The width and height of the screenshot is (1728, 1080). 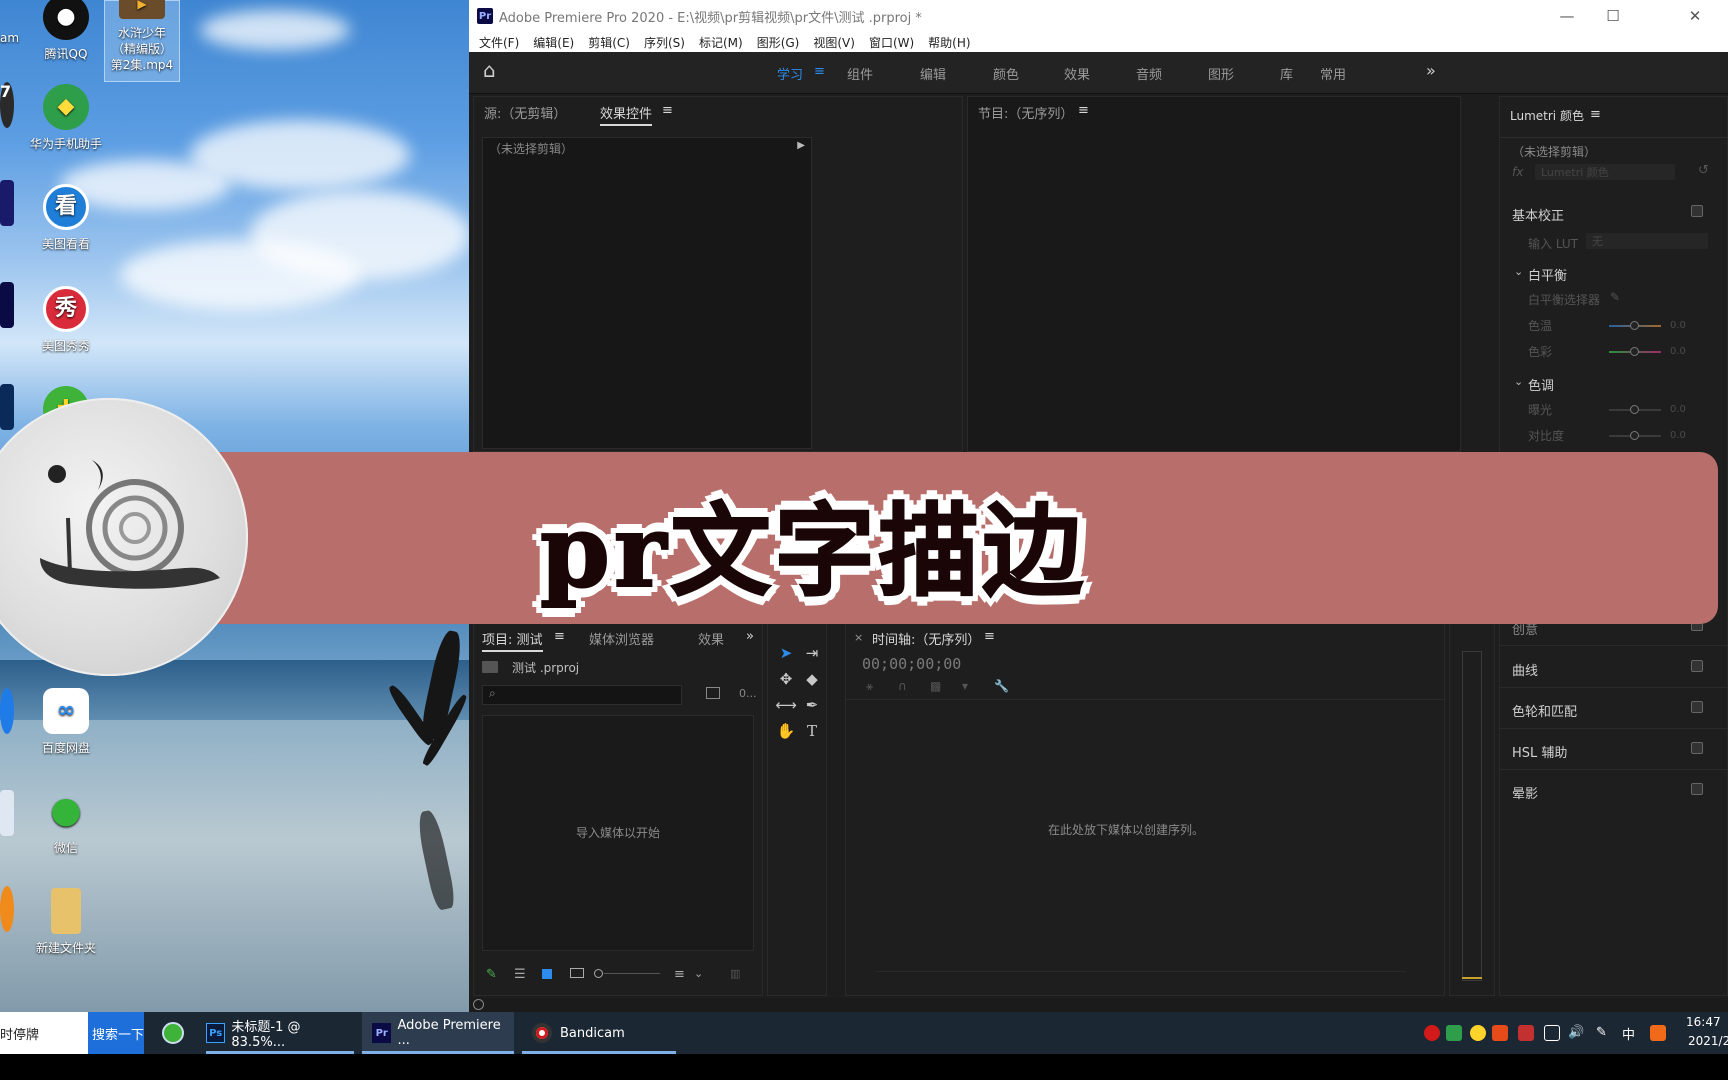 I want to click on add-marker-icon: ▩, so click(x=935, y=686).